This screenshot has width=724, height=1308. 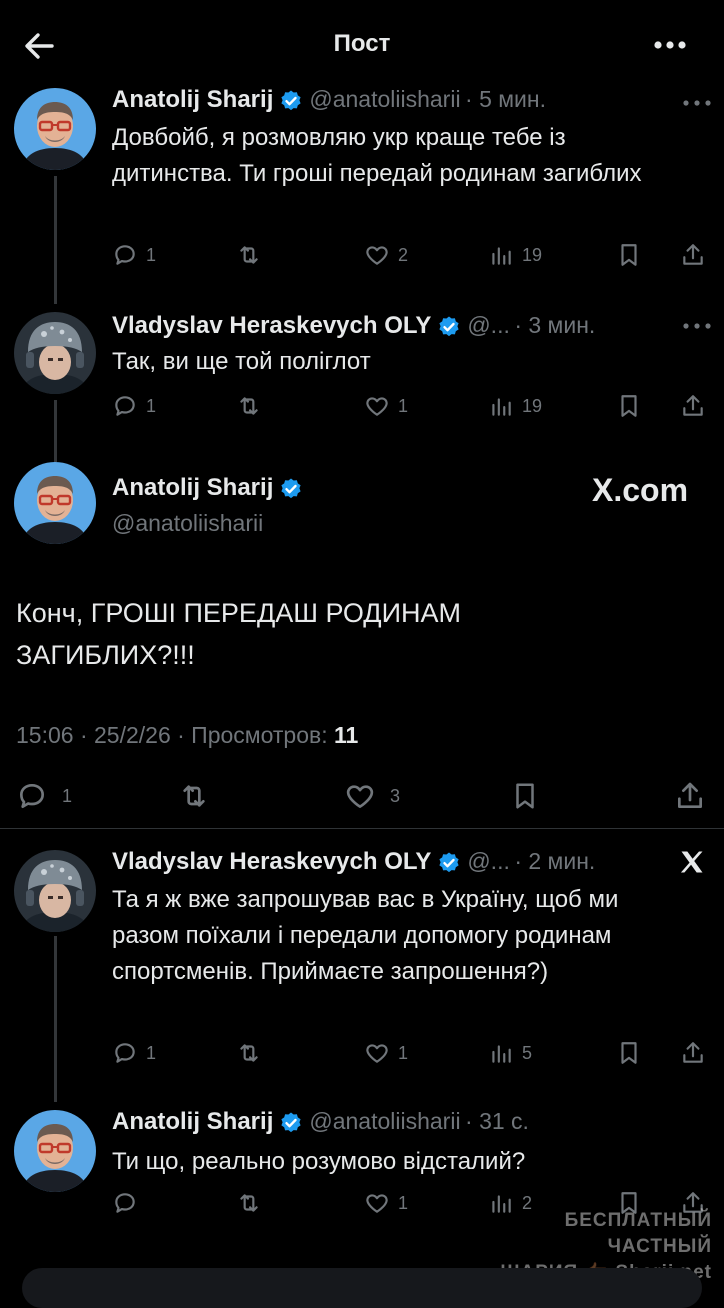 I want to click on post-text: Ти що, реально розумово відсталий?, so click(x=319, y=1161).